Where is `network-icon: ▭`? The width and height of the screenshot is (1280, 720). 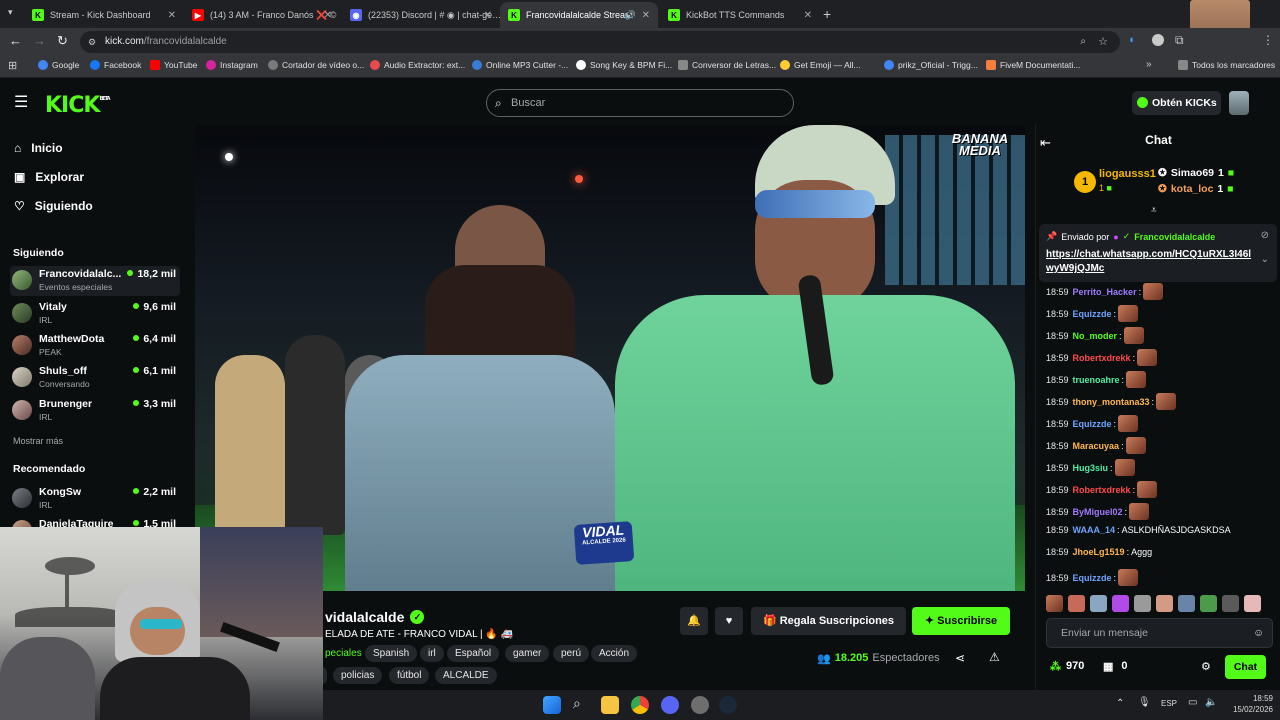
network-icon: ▭ is located at coordinates (1192, 702).